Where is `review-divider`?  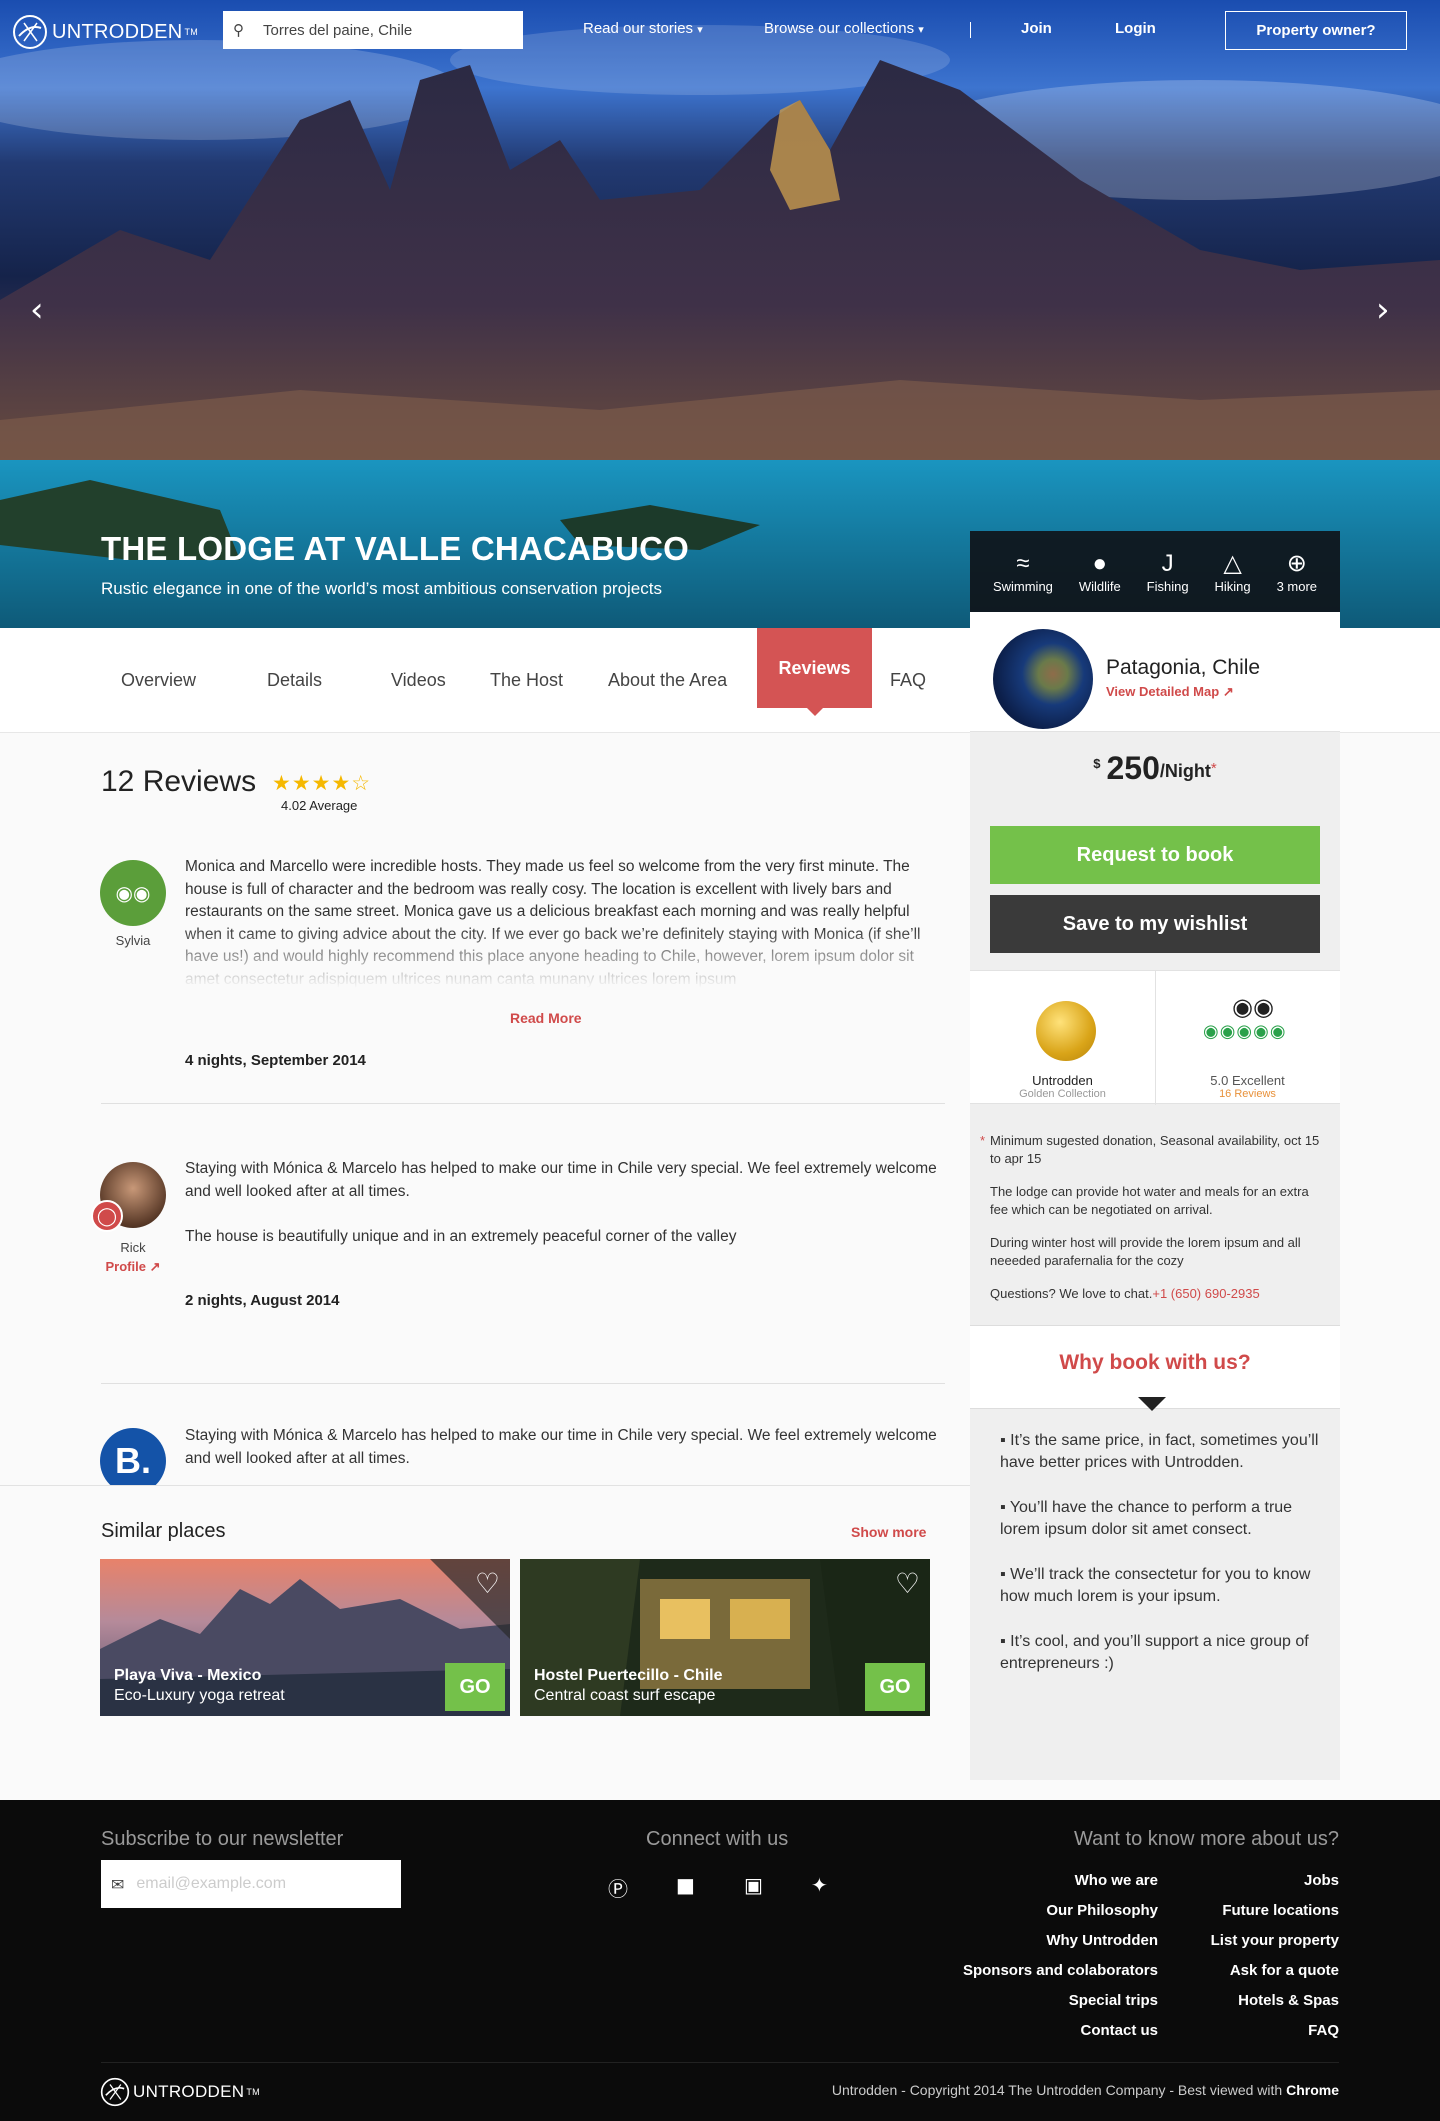
review-divider is located at coordinates (523, 1103).